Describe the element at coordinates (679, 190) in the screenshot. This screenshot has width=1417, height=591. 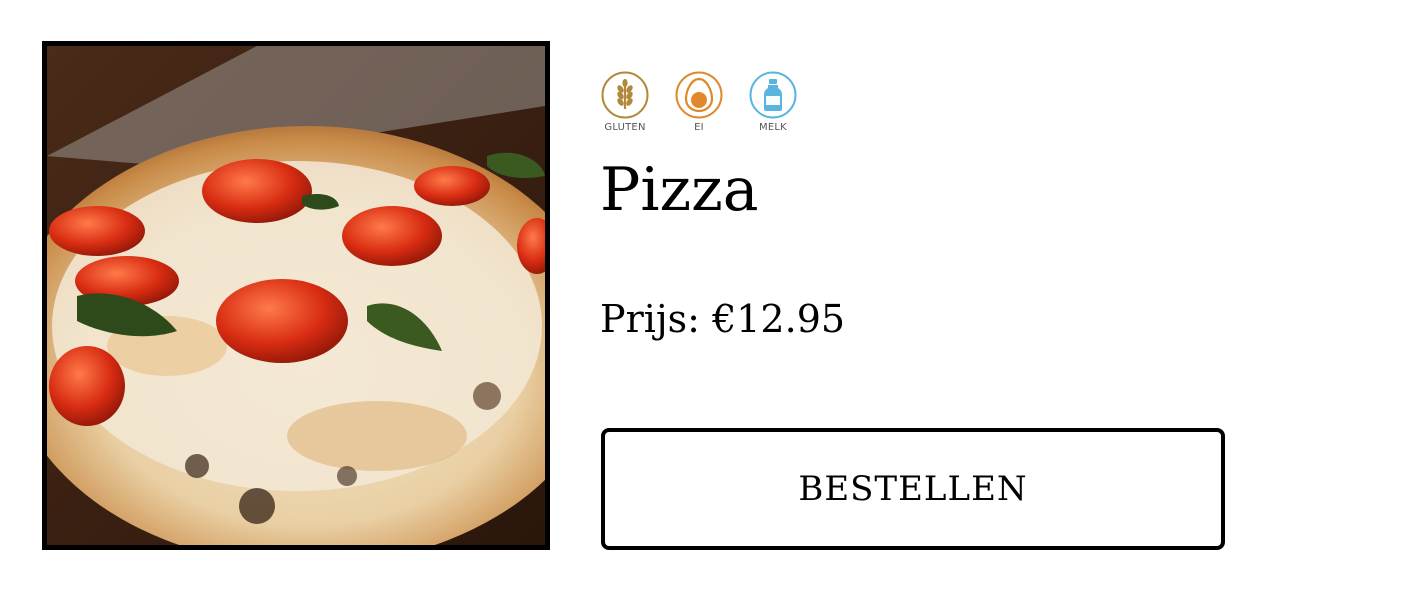
I see `product-title: Pizza` at that location.